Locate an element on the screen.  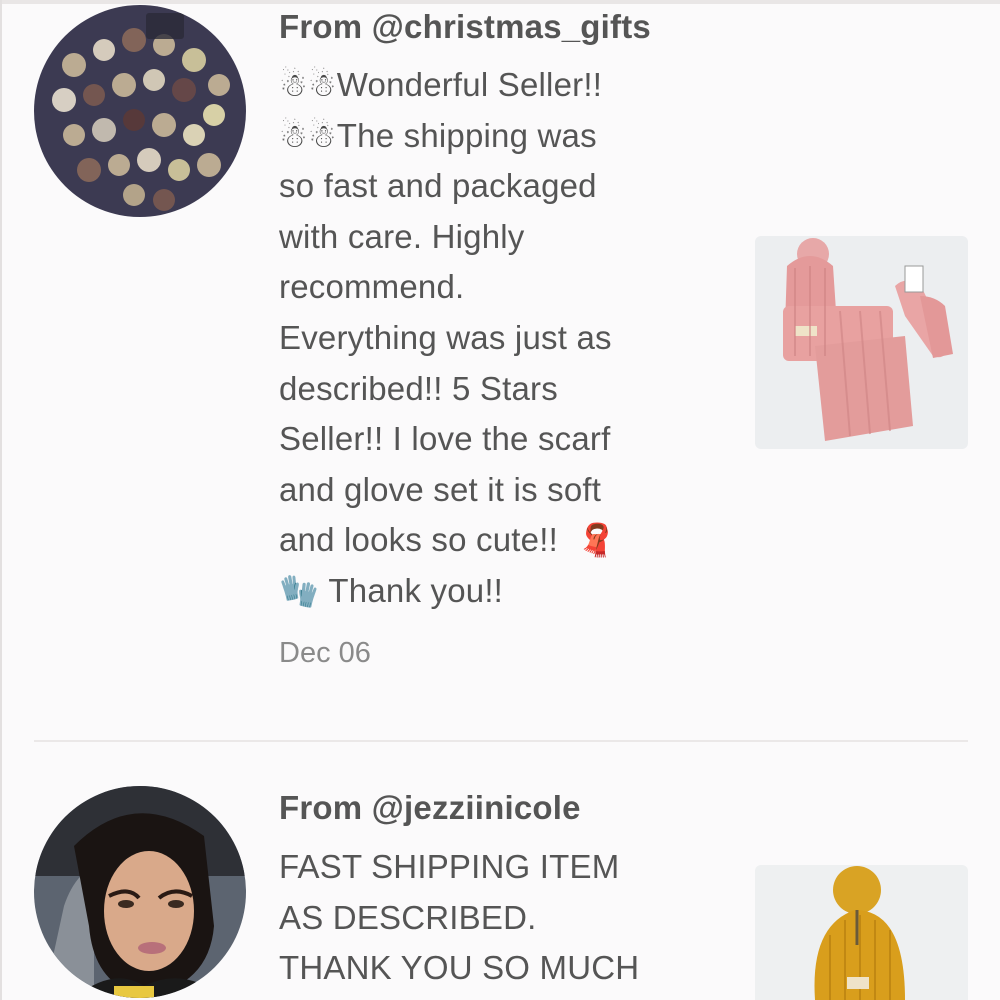
review-date: Dec 06 is located at coordinates (325, 653).